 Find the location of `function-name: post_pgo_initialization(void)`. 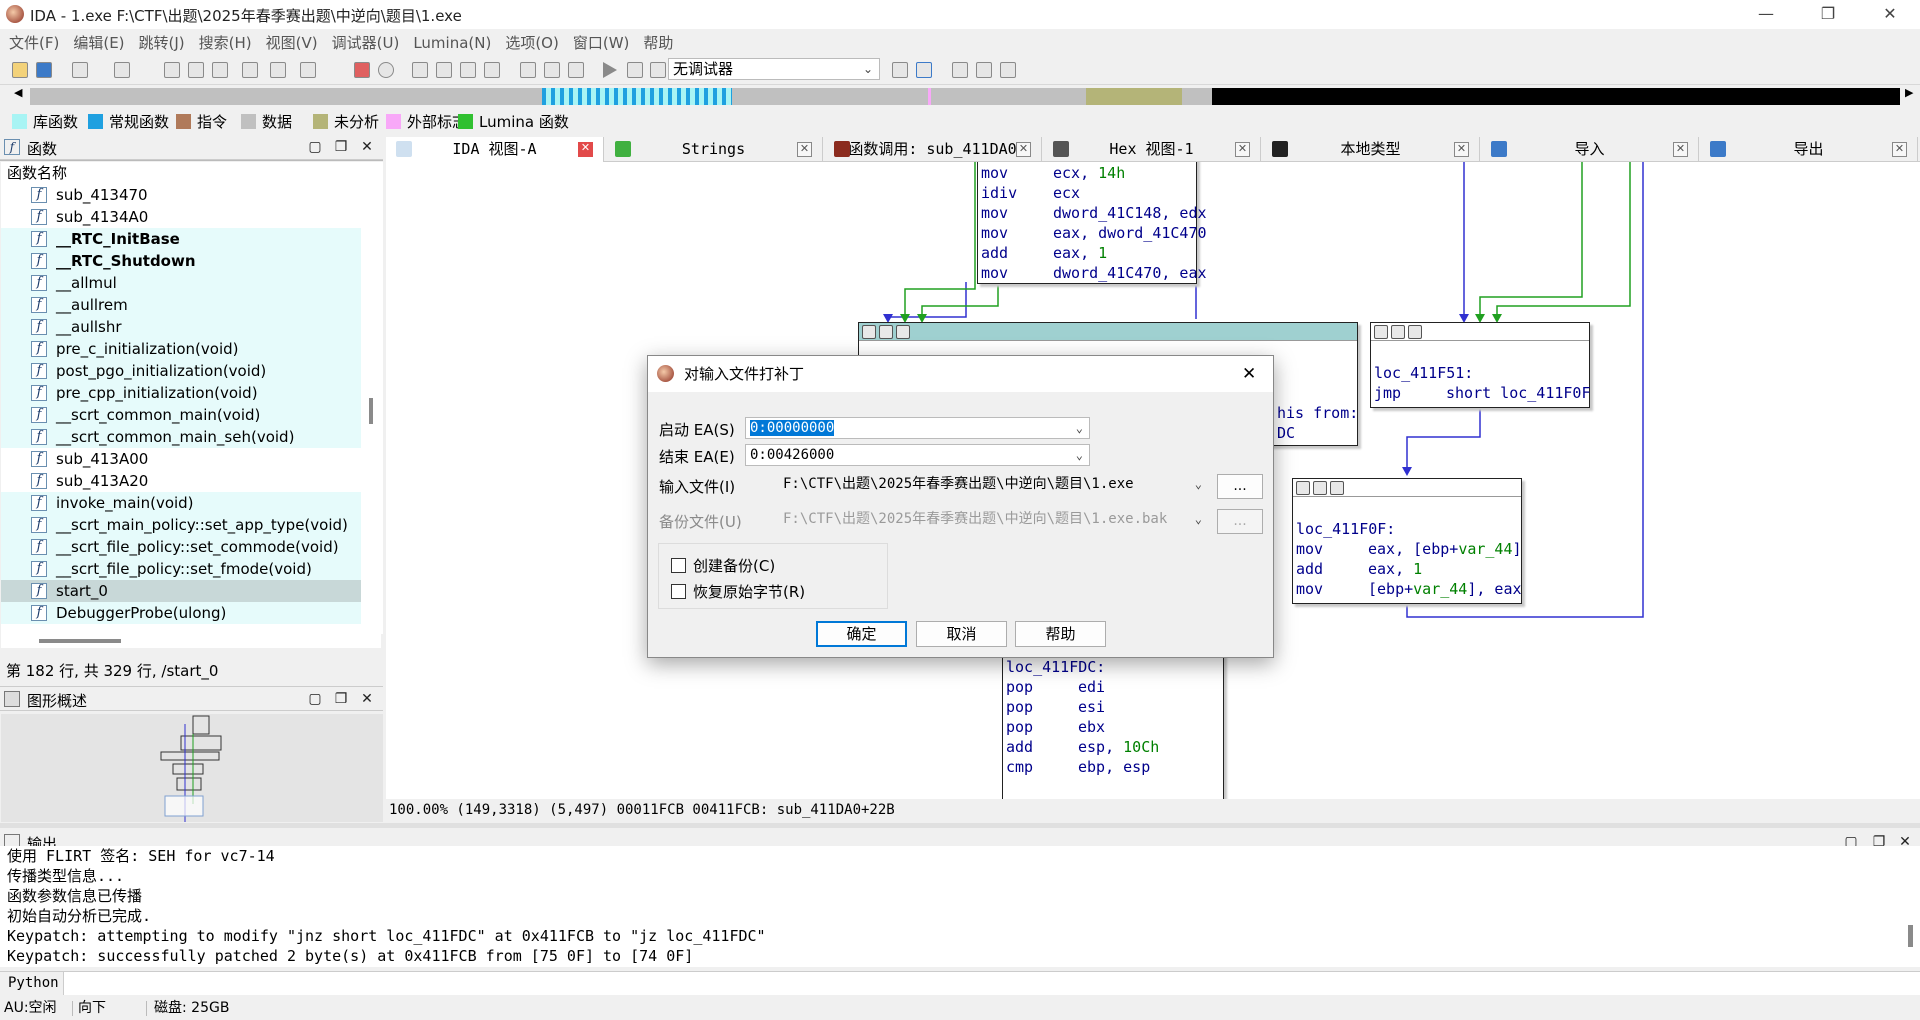

function-name: post_pgo_initialization(void) is located at coordinates (161, 371).